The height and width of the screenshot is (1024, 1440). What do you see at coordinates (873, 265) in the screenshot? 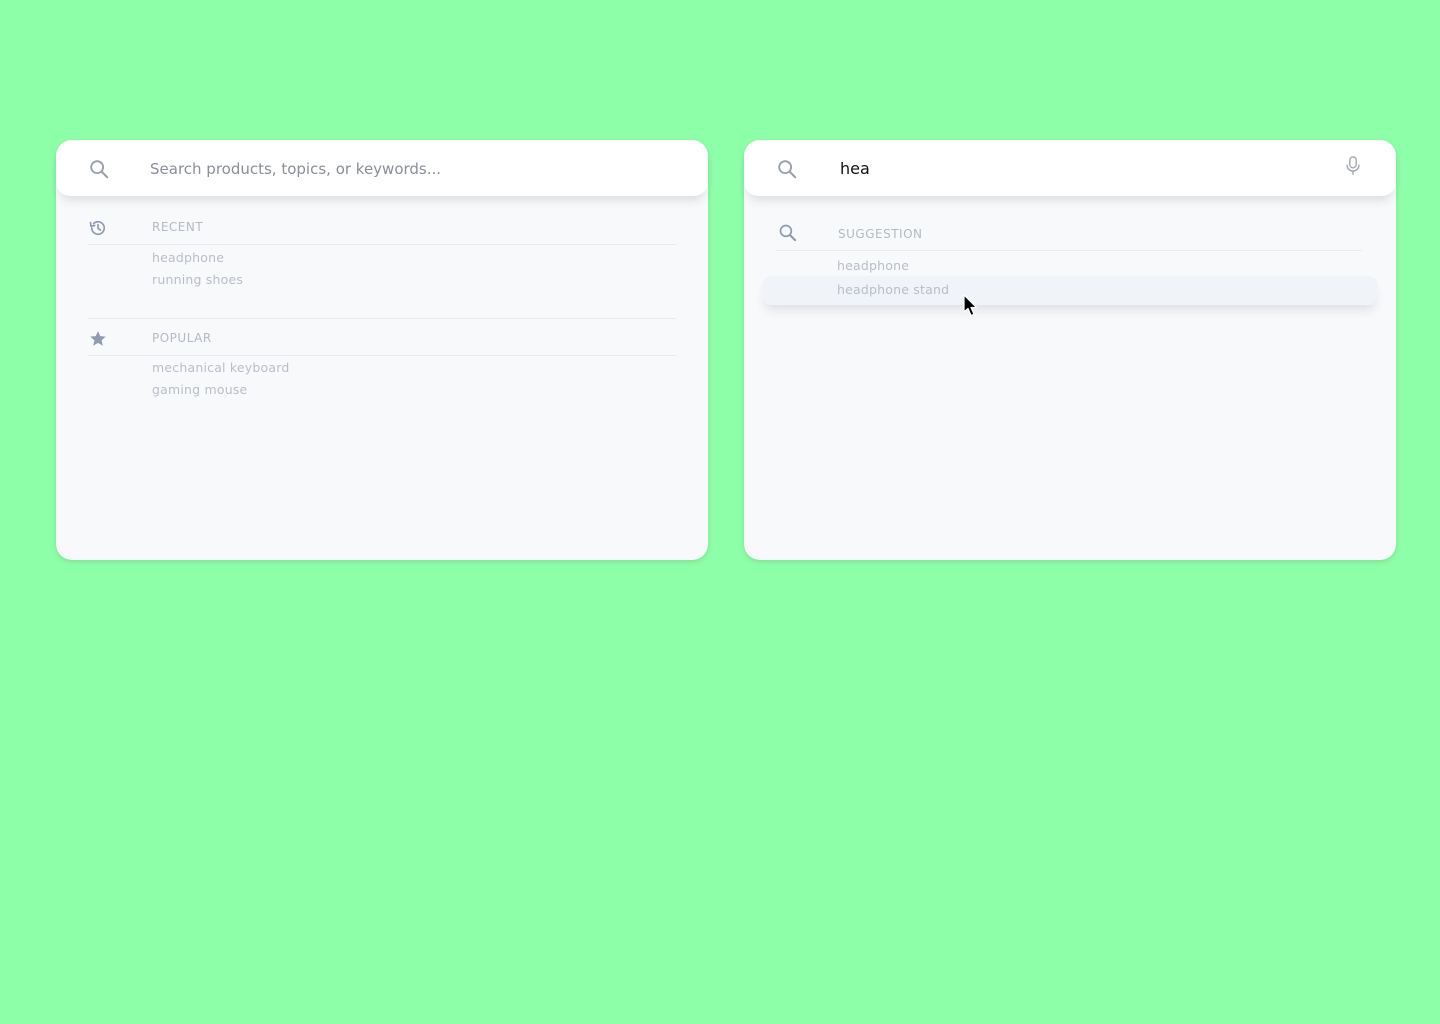
I see `suggestion-item-headphone: headphone` at bounding box center [873, 265].